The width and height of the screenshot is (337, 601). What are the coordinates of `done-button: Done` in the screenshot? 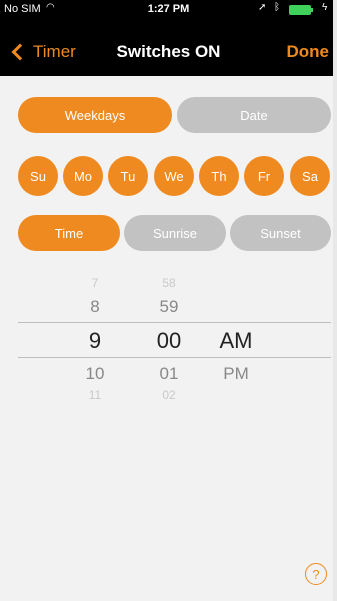 It's located at (308, 52).